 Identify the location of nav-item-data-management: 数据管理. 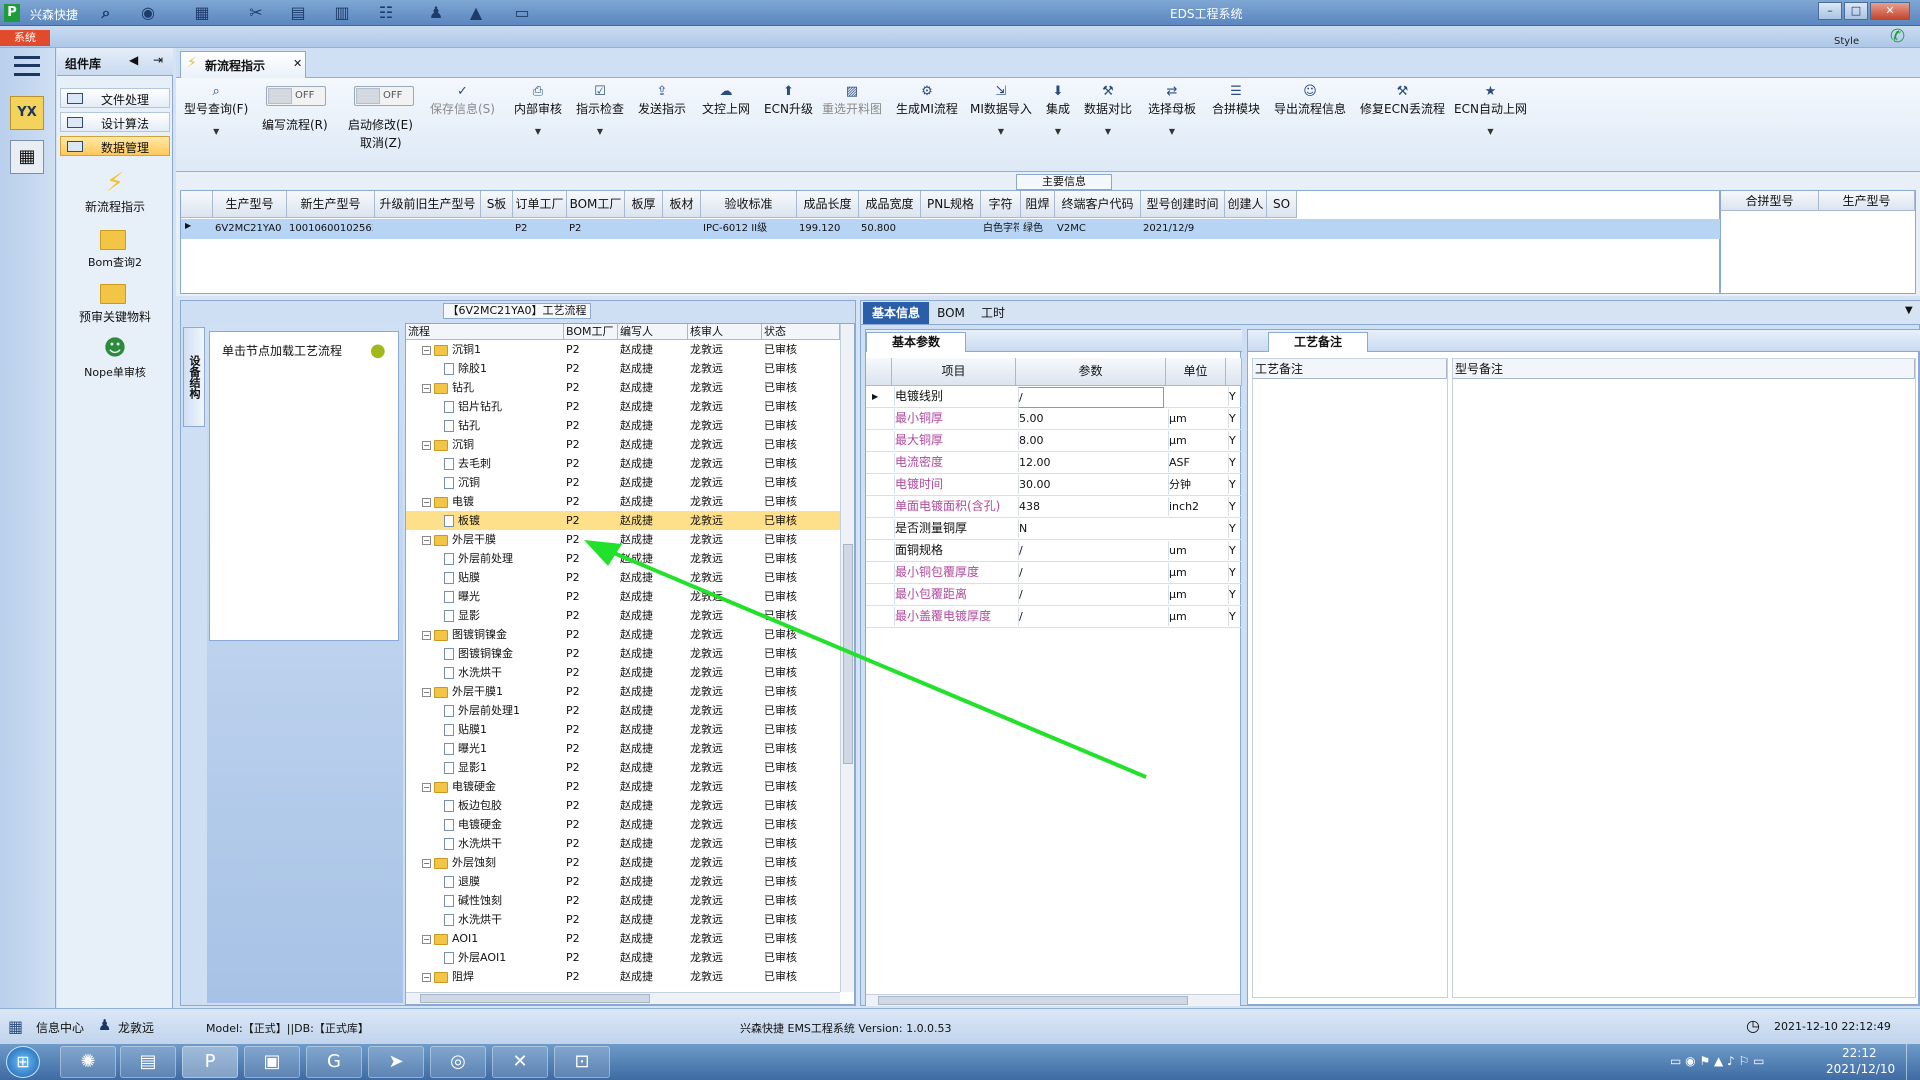
(115, 146).